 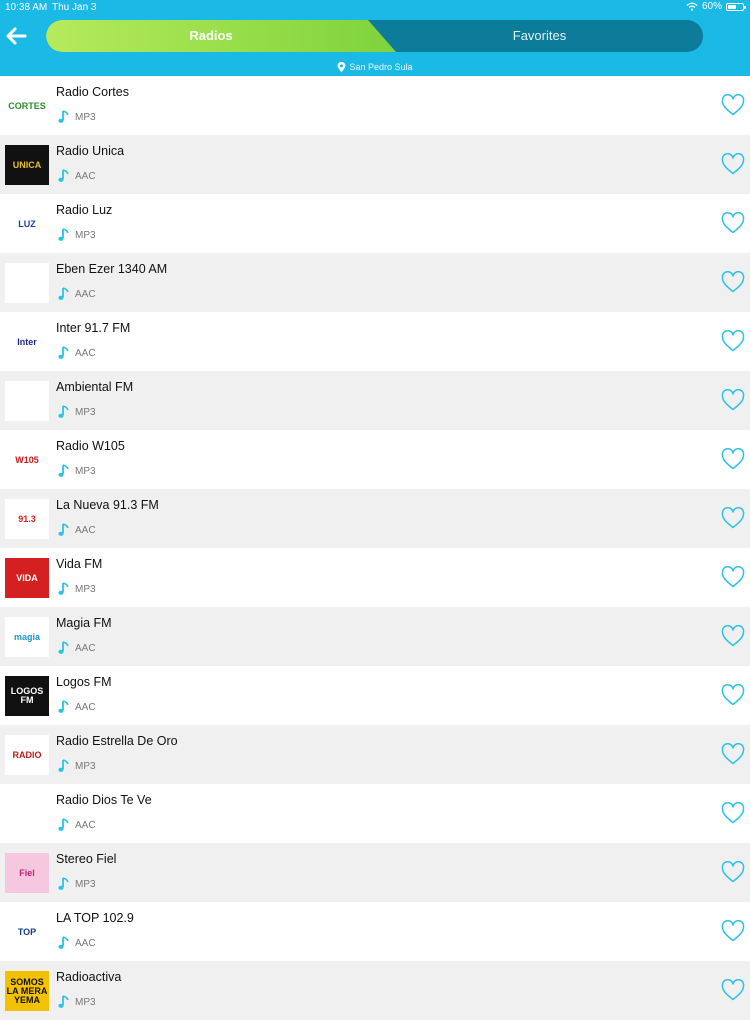 I want to click on wifi-icon, so click(x=692, y=6).